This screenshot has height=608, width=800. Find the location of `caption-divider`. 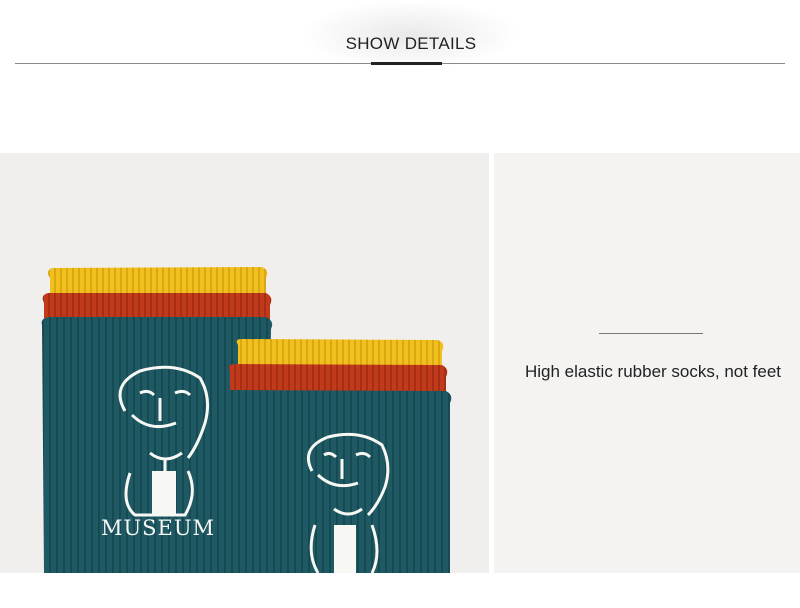

caption-divider is located at coordinates (651, 333).